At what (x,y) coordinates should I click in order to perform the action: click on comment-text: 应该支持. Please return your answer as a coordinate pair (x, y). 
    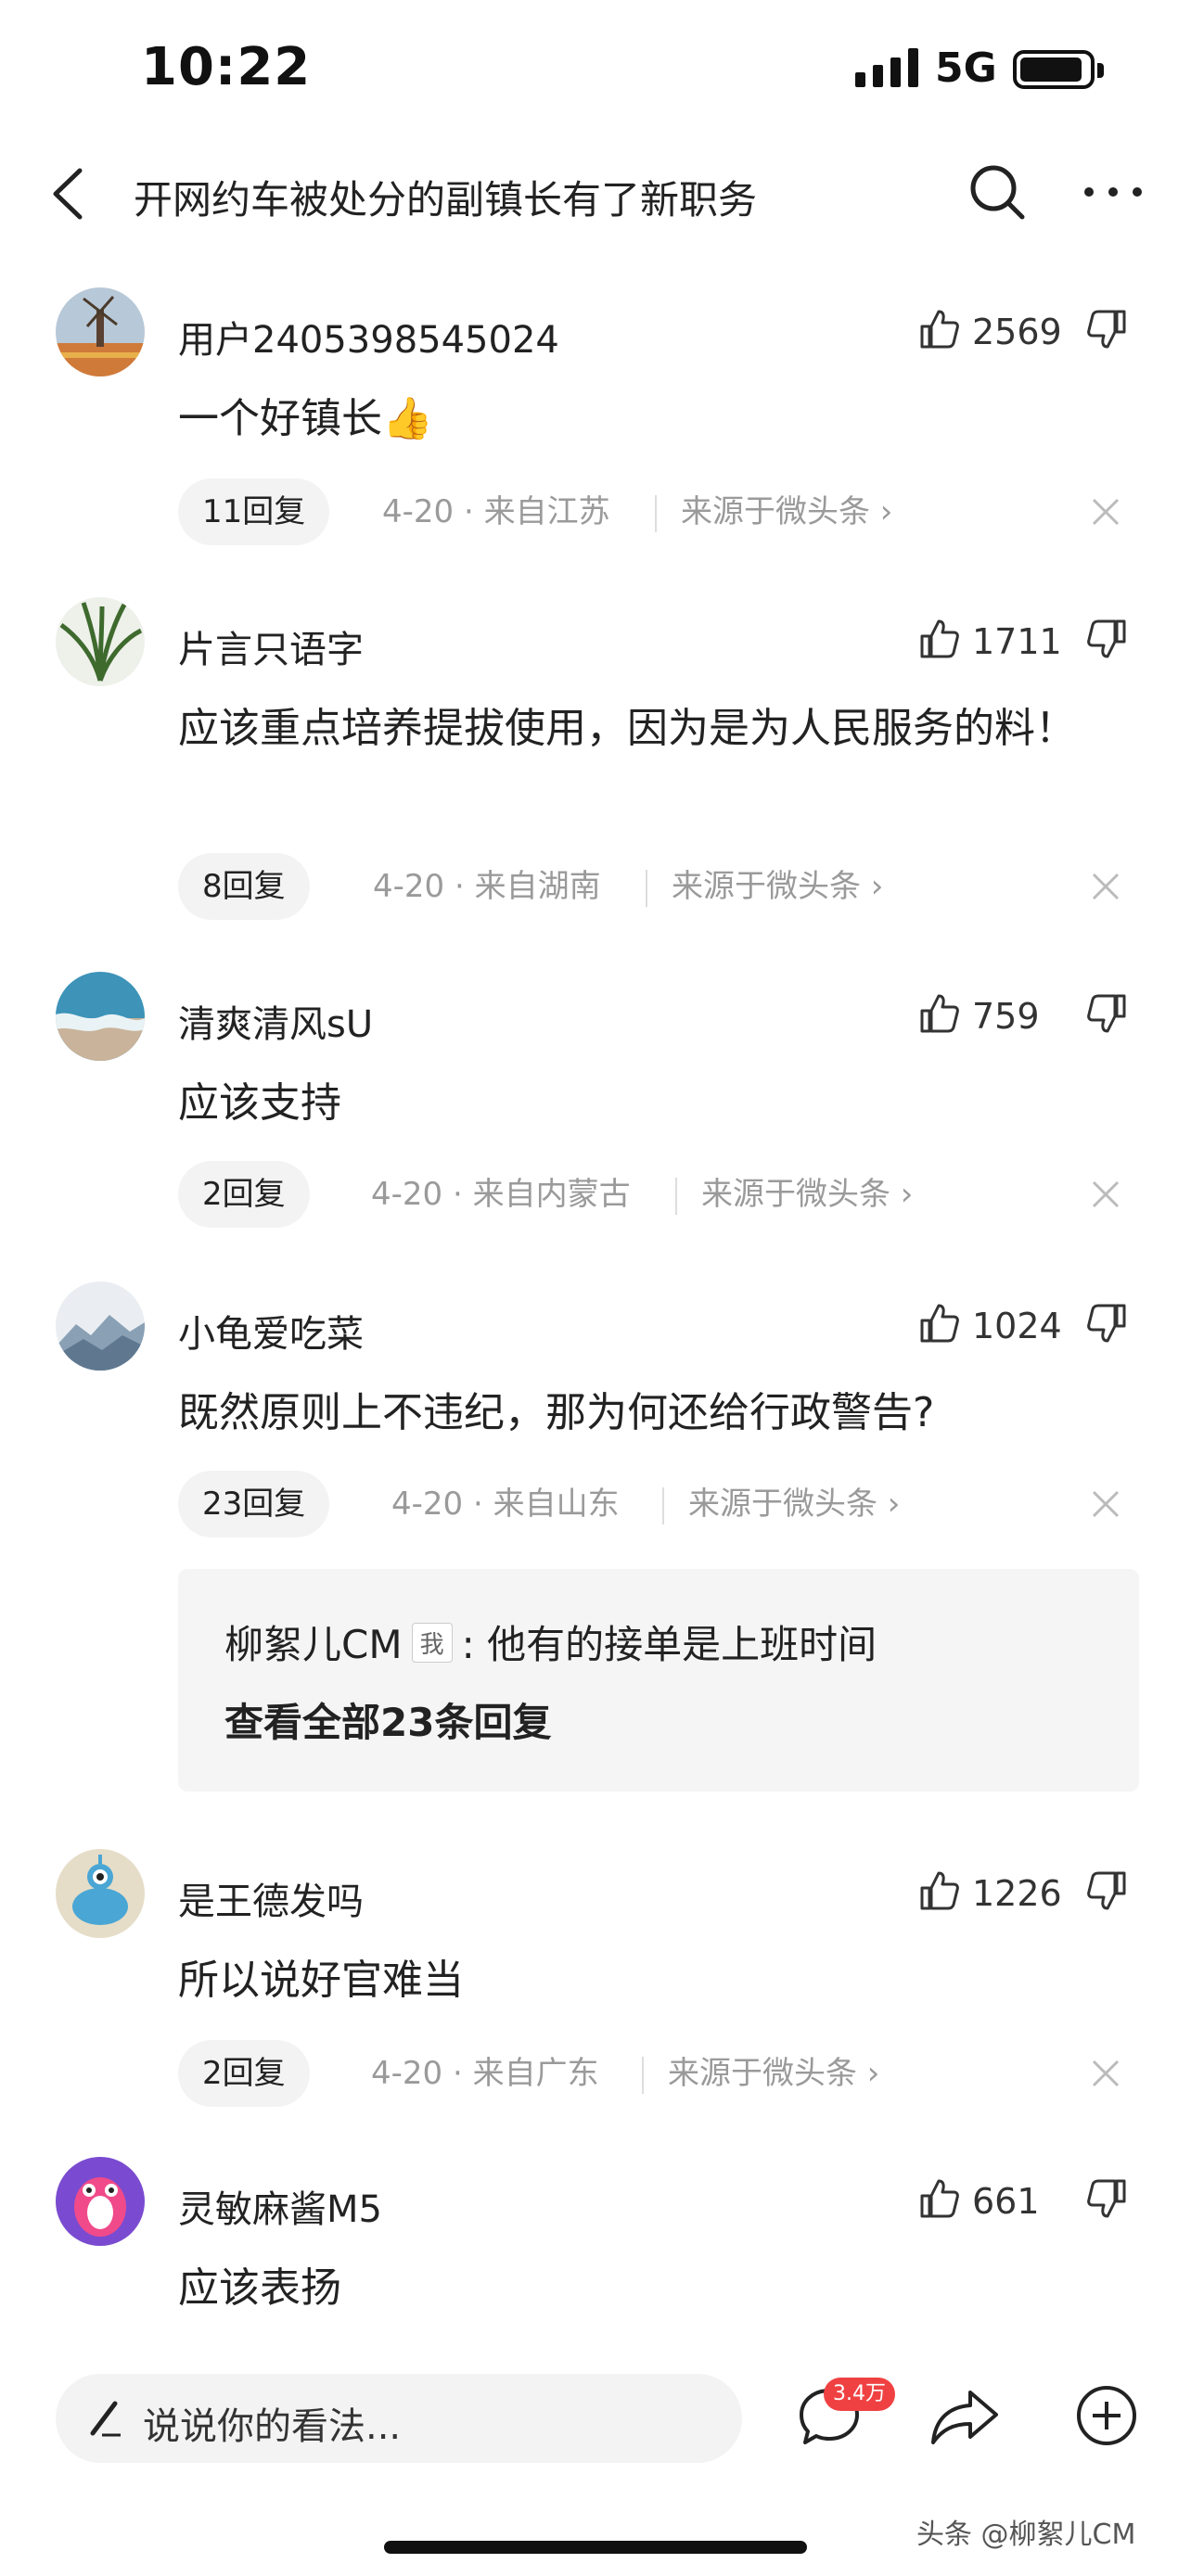
    Looking at the image, I should click on (259, 1103).